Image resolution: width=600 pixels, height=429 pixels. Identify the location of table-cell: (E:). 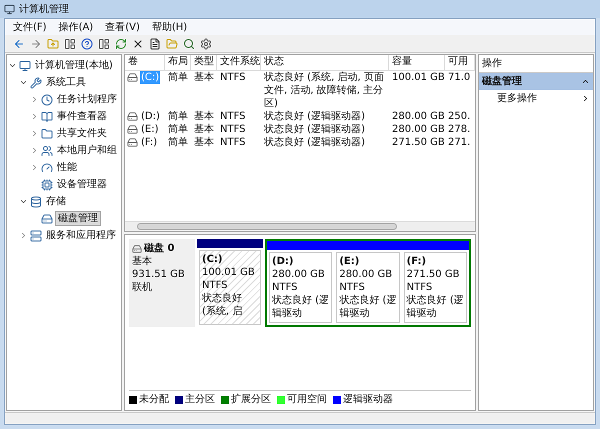
(150, 129).